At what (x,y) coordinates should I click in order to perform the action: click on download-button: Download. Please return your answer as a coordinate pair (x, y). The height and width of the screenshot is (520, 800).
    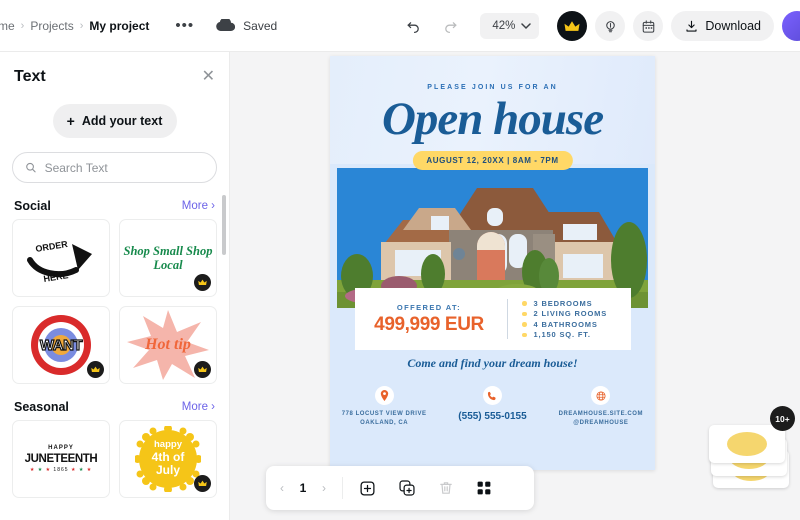
    Looking at the image, I should click on (722, 26).